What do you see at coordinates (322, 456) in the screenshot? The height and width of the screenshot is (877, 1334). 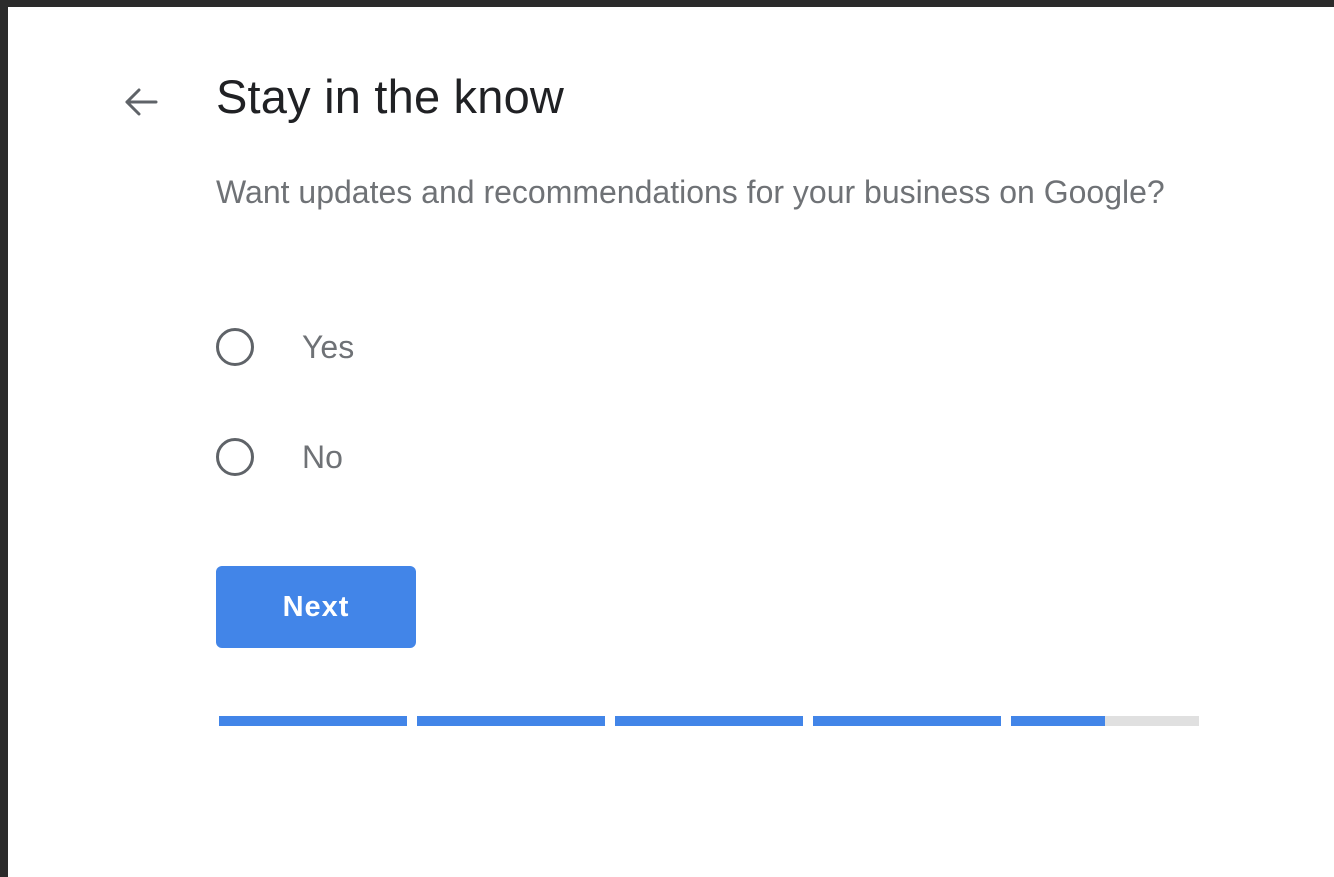 I see `option-no-label: No` at bounding box center [322, 456].